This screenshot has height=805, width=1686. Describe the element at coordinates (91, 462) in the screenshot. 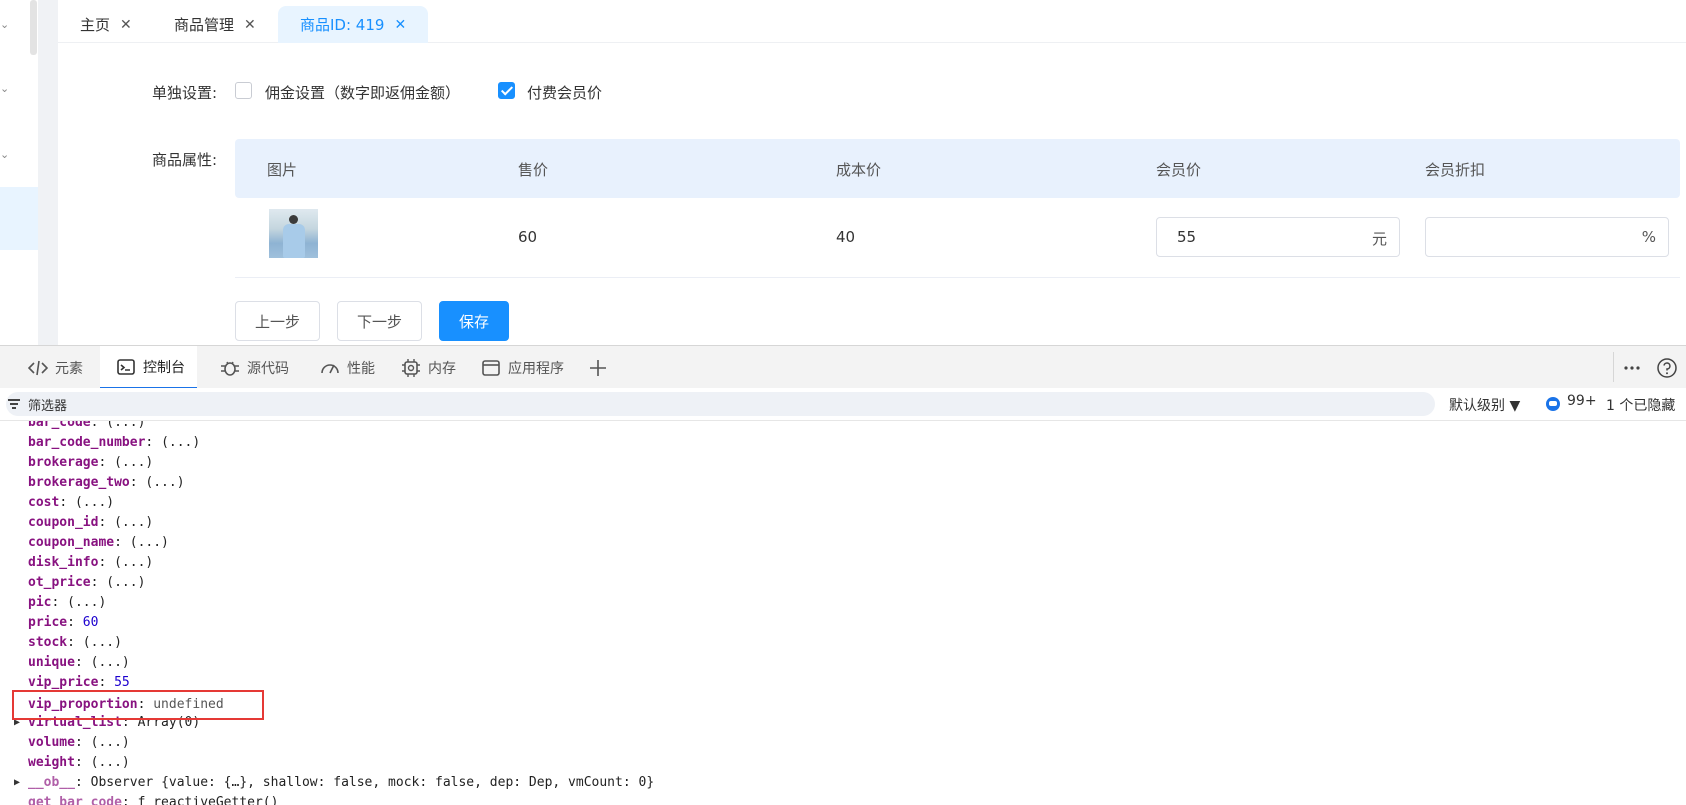

I see `console-line: brokerage: (...)` at that location.